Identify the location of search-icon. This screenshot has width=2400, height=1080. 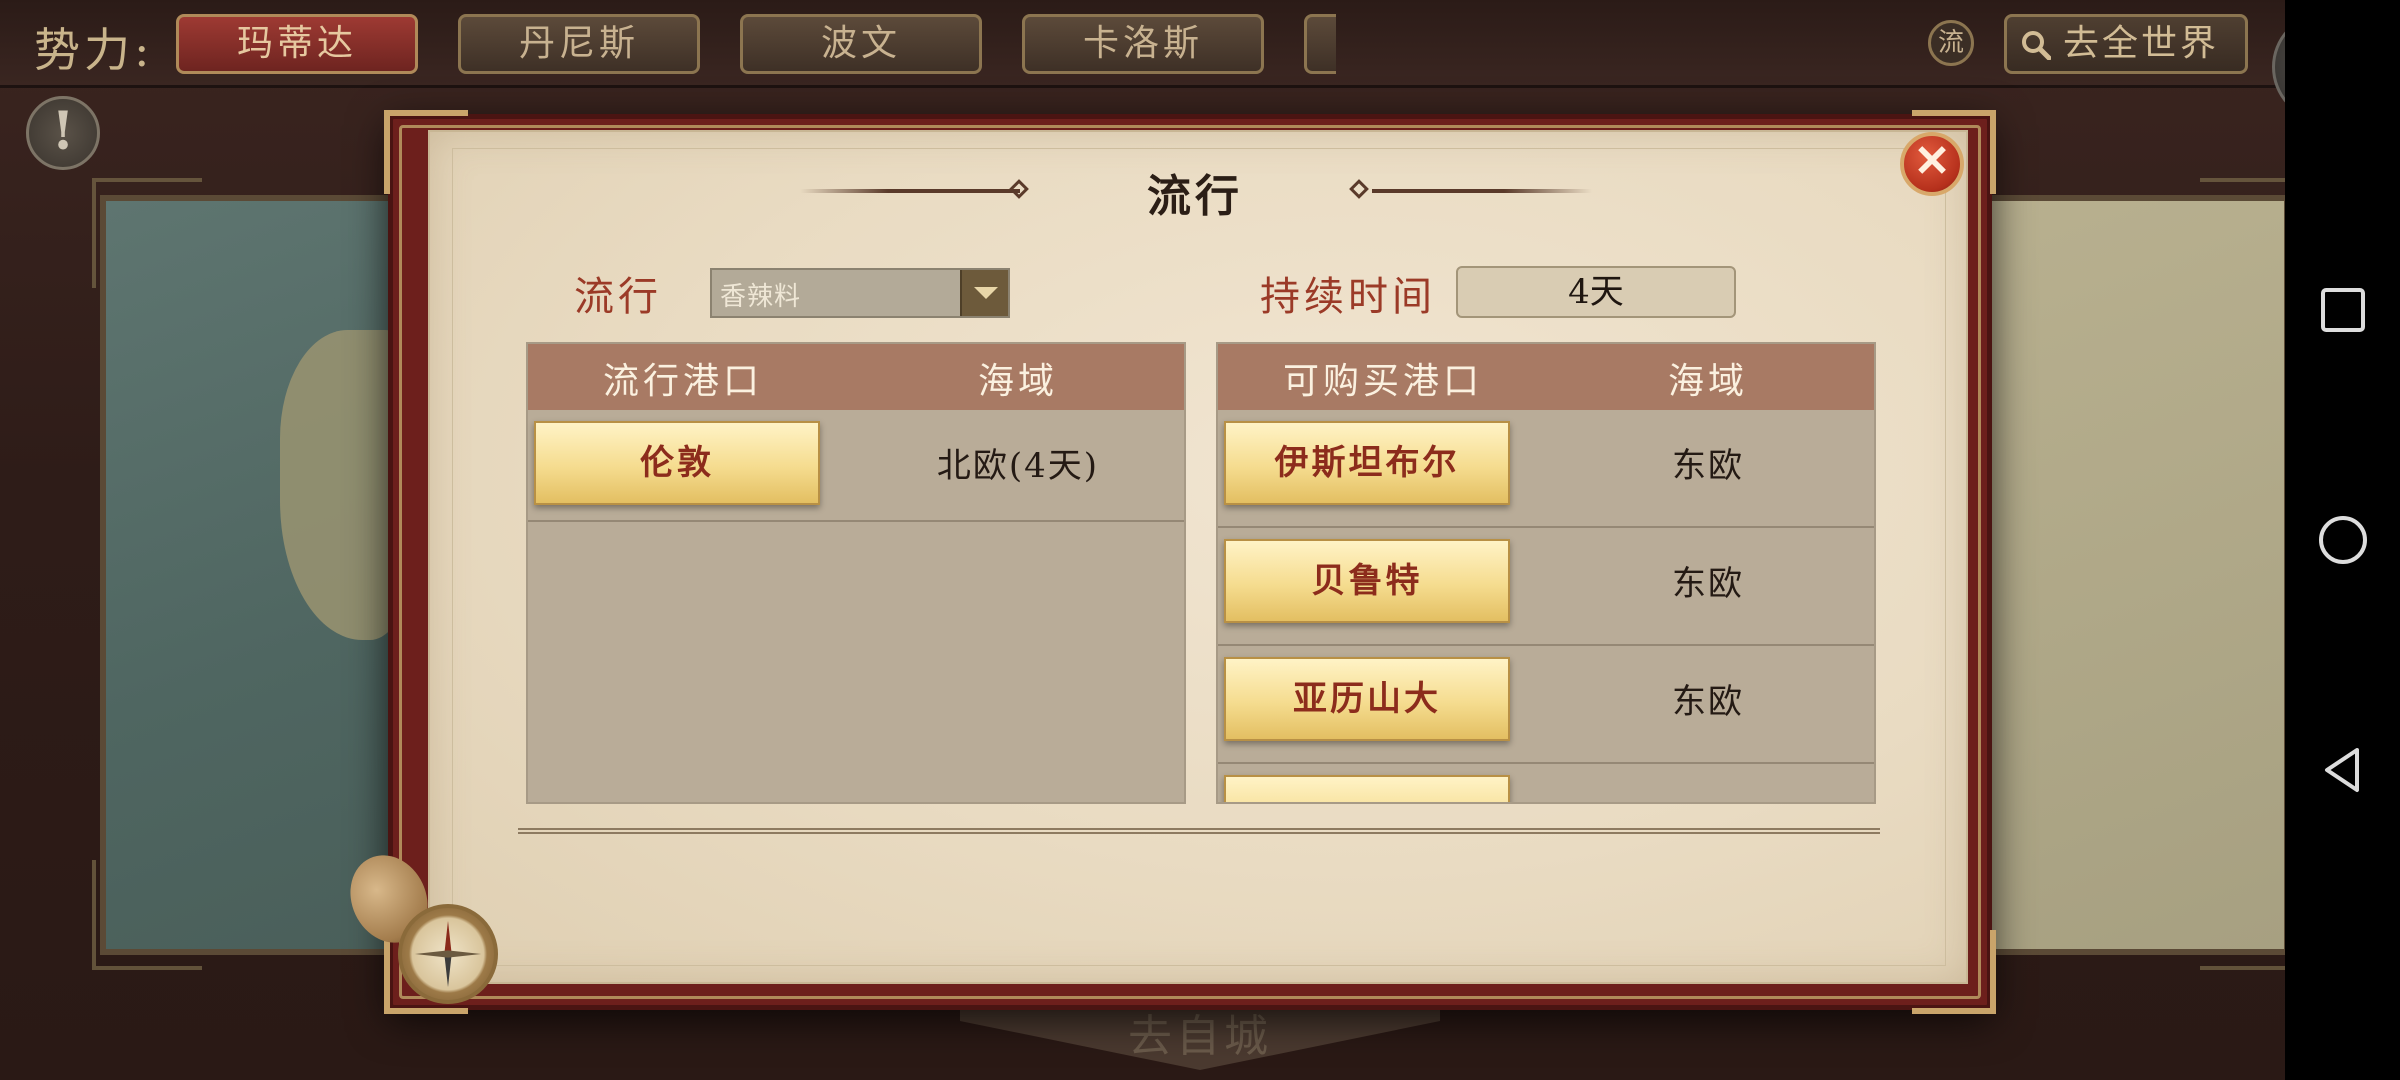
(2036, 45).